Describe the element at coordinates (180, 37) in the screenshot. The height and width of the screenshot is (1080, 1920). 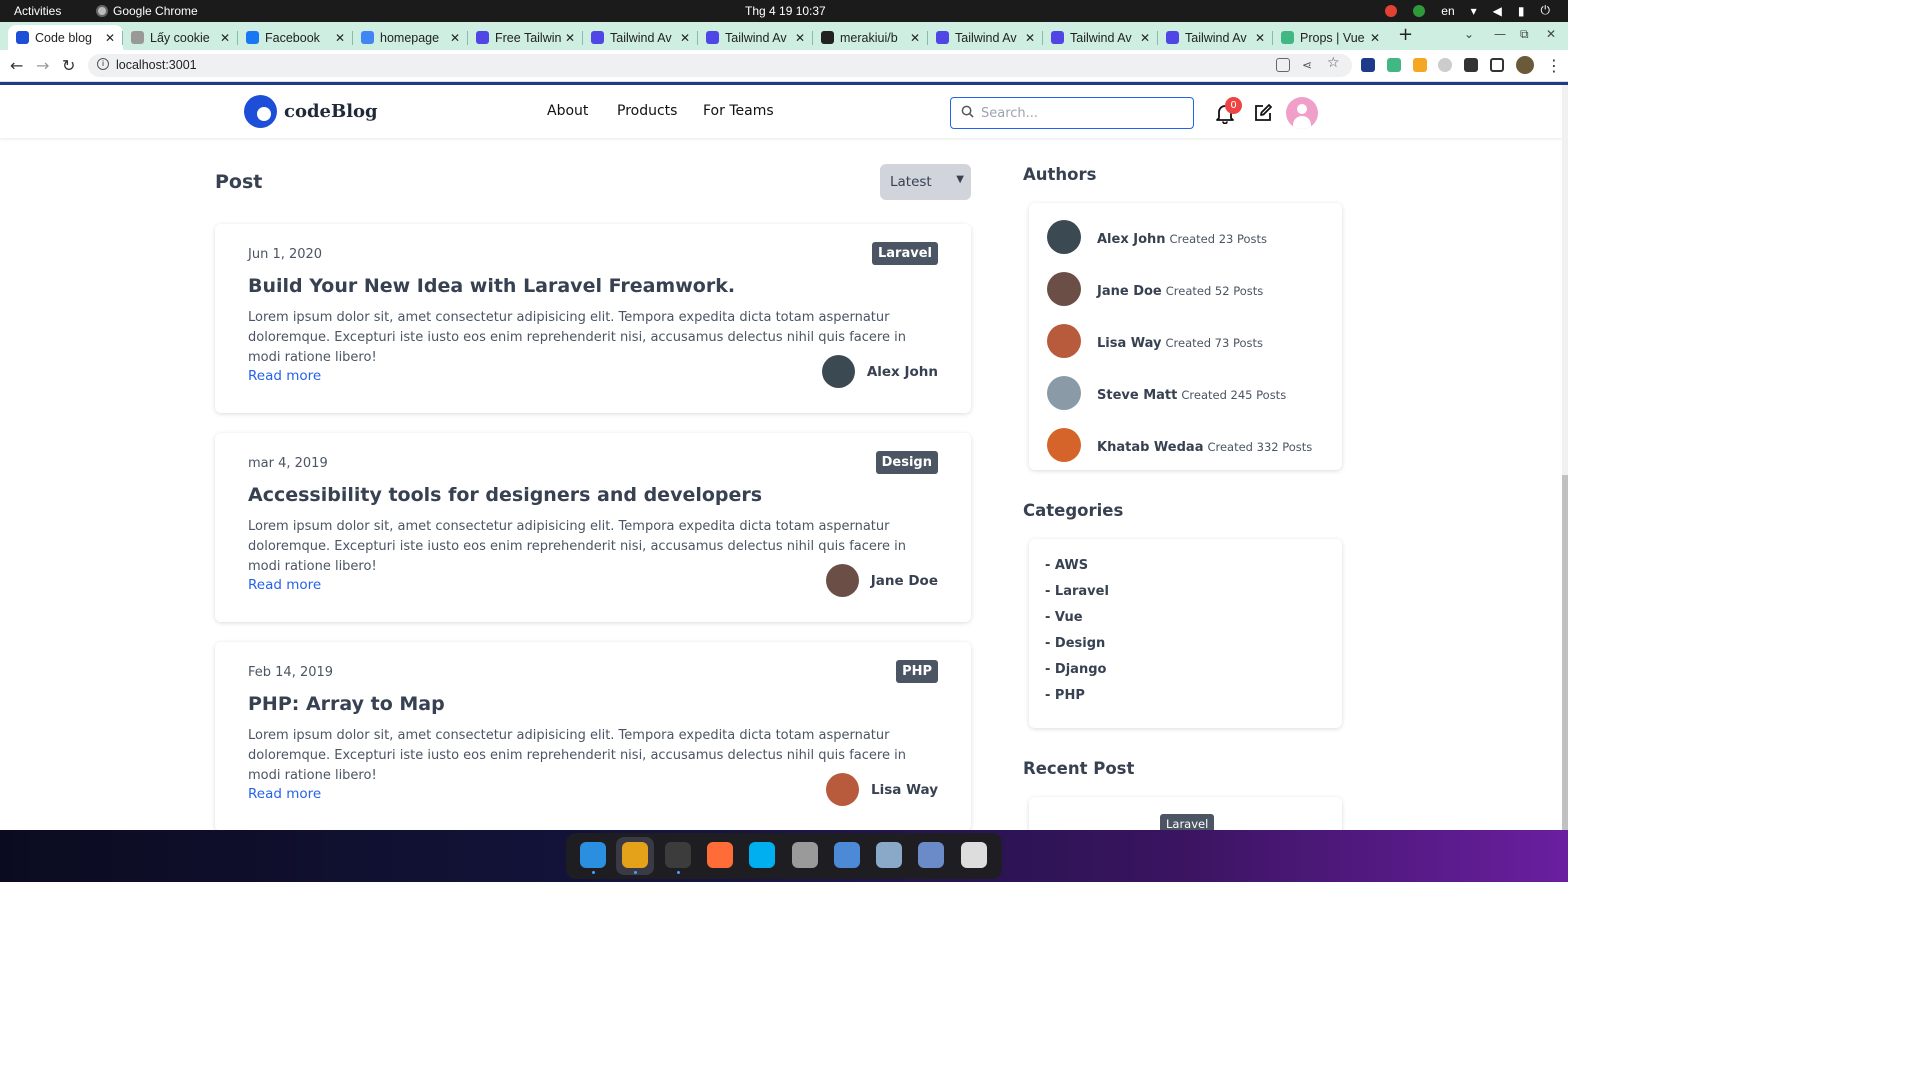
I see `browser-tab: Lấy cookie ✕` at that location.